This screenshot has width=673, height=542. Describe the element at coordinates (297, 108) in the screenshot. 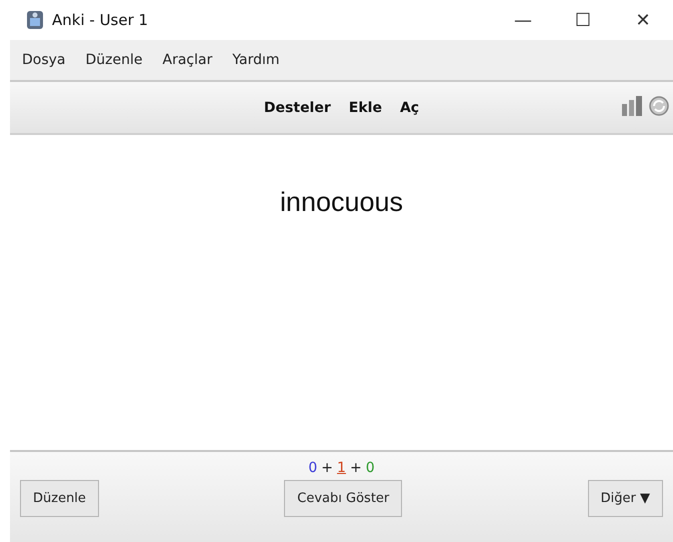

I see `toolbar-link: Desteler` at that location.